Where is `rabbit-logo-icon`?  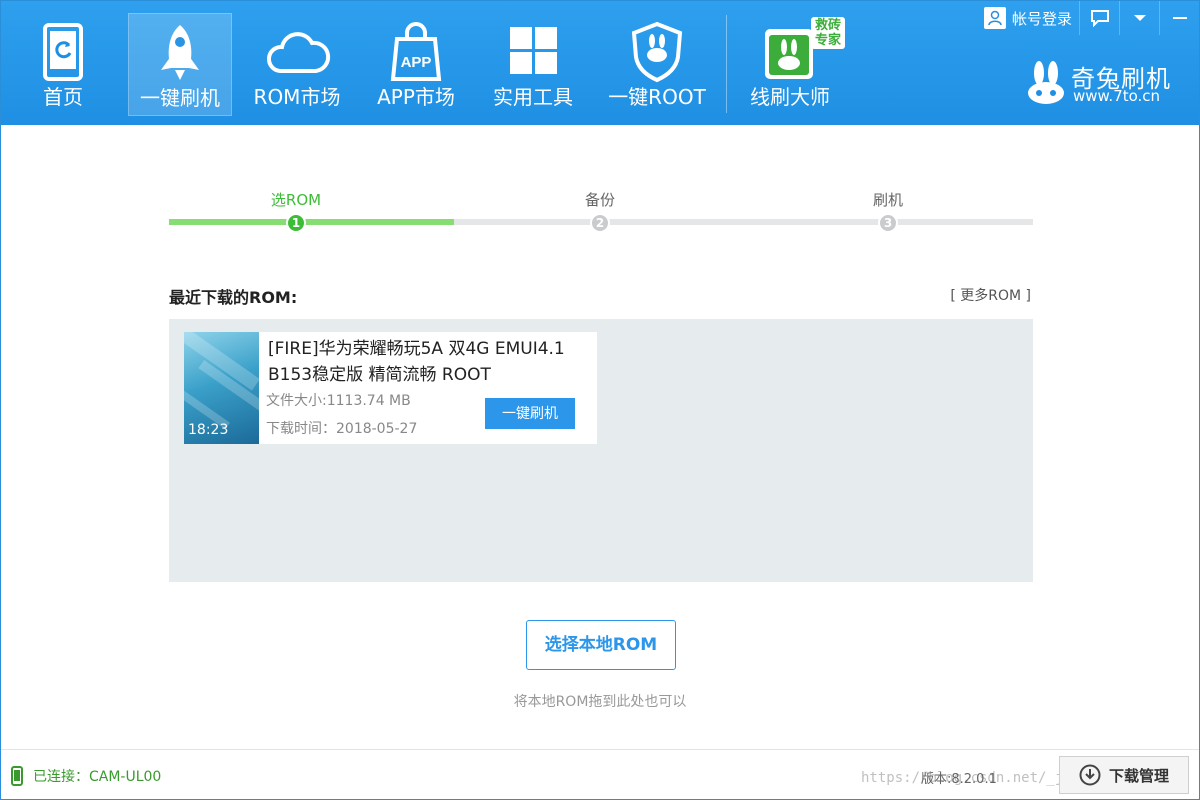 rabbit-logo-icon is located at coordinates (1046, 82).